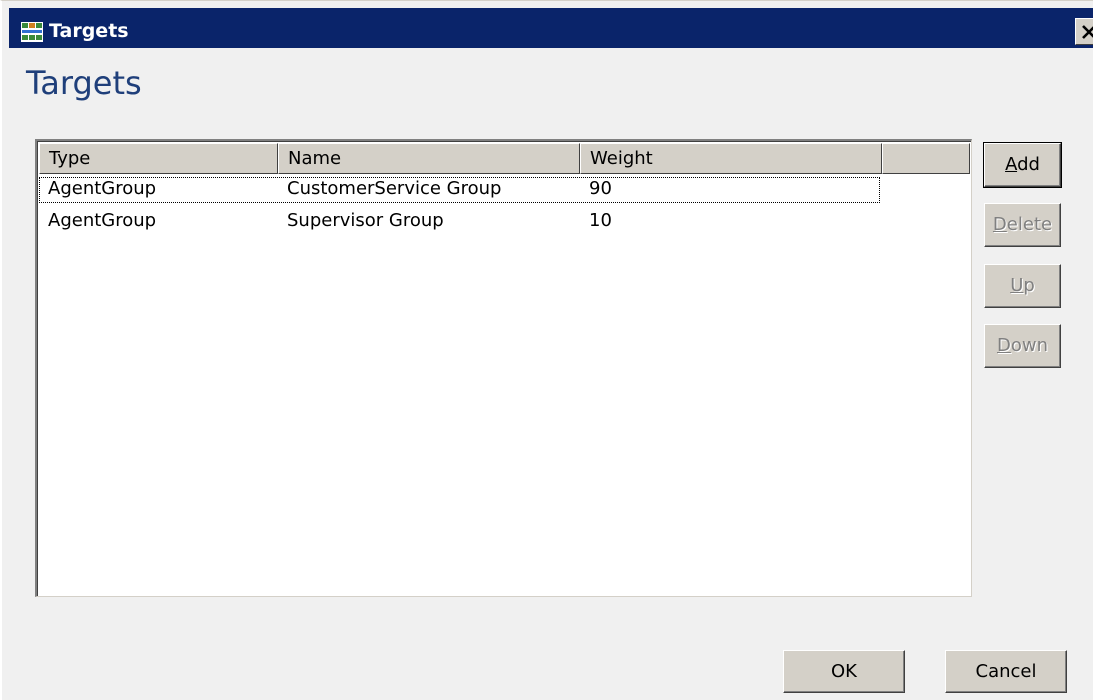 The height and width of the screenshot is (700, 1093). I want to click on up-button-label-rest: p, so click(1029, 285).